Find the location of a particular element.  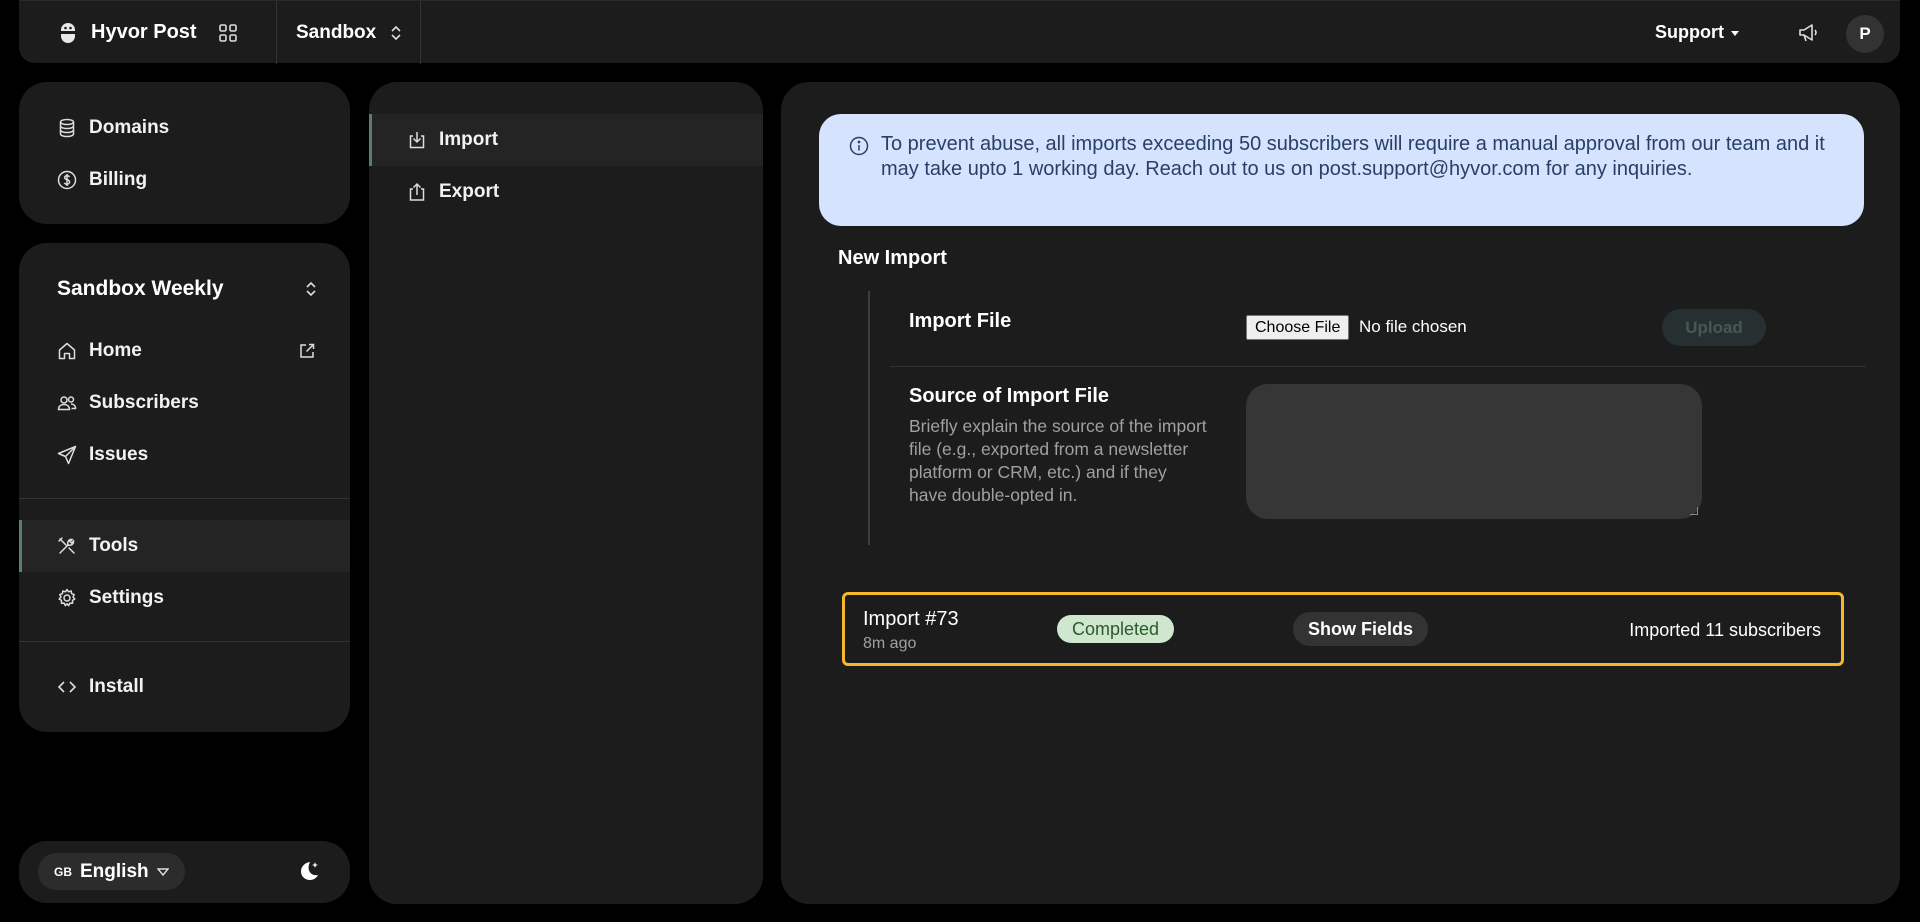

tab-label: Export is located at coordinates (469, 191).